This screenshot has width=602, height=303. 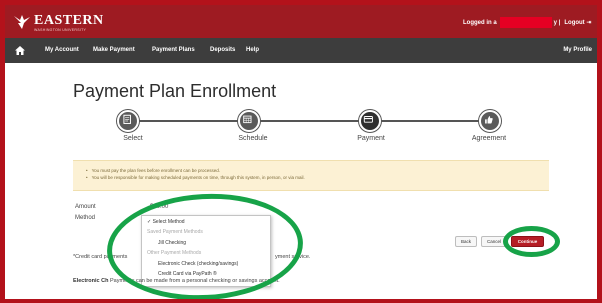 I want to click on logged-in-status: Logged in a y | Logout ⇥, so click(x=527, y=22).